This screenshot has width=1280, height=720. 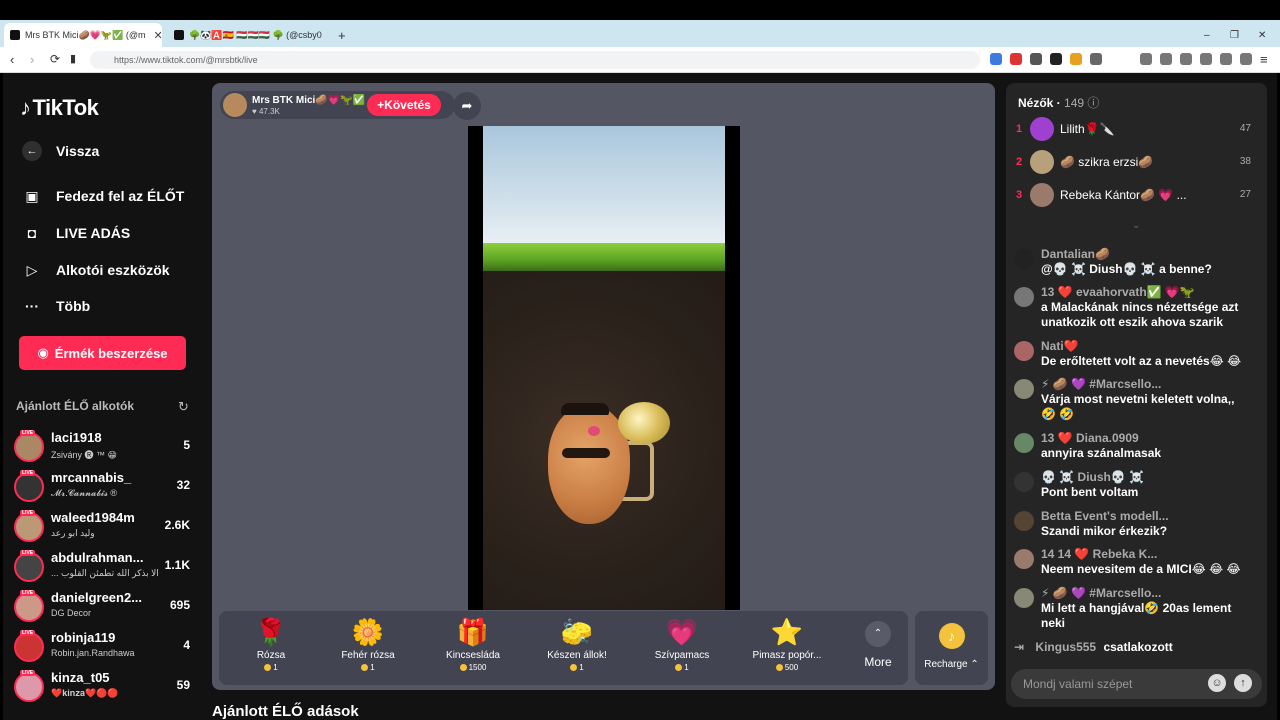 What do you see at coordinates (1264, 59) in the screenshot?
I see `menu-icon: ≡` at bounding box center [1264, 59].